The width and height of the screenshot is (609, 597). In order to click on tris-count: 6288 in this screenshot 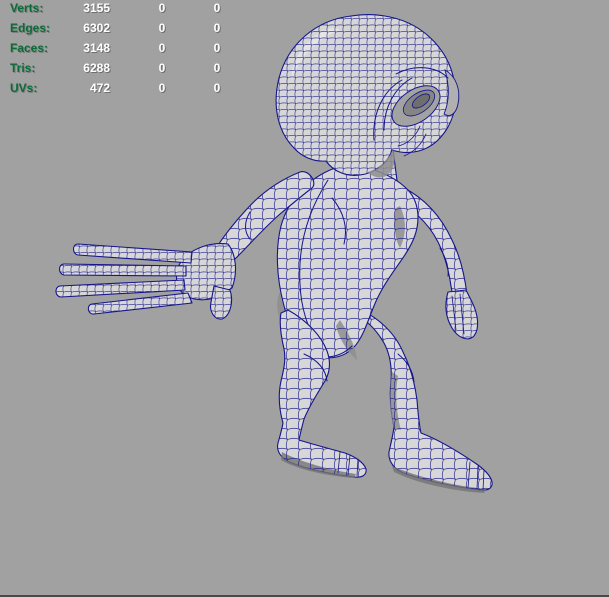, I will do `click(96, 68)`.